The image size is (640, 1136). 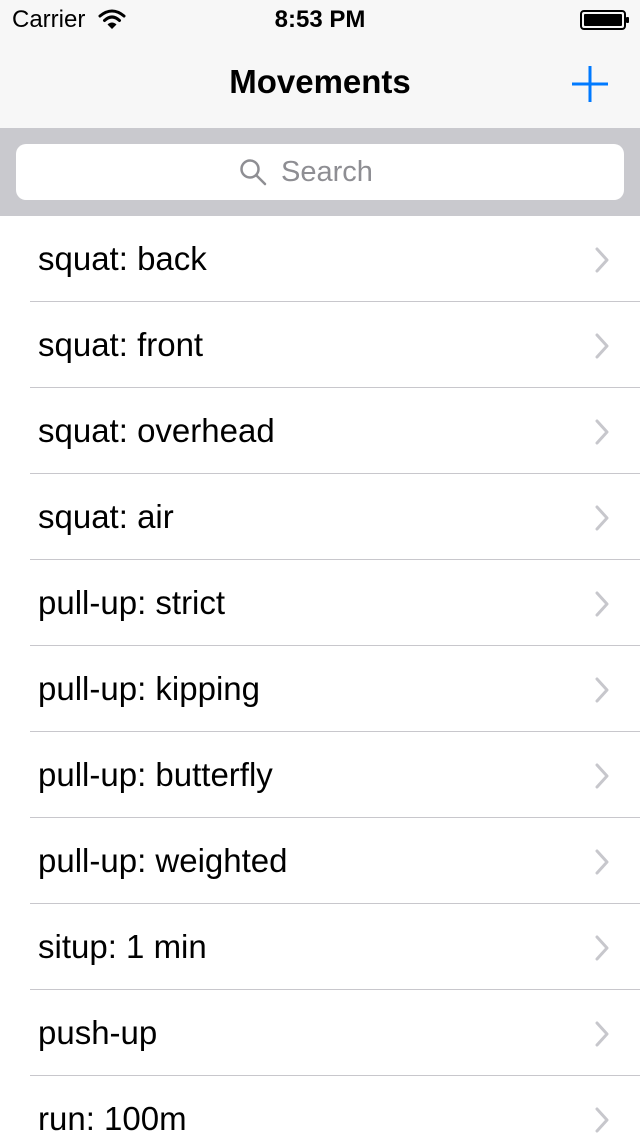 What do you see at coordinates (320, 861) in the screenshot?
I see `movement-row: pull-up: weighted` at bounding box center [320, 861].